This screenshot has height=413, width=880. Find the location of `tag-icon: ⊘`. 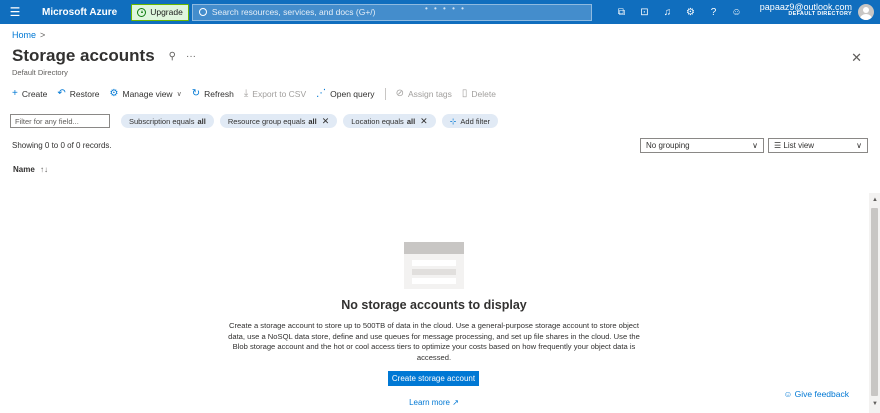

tag-icon: ⊘ is located at coordinates (399, 93).